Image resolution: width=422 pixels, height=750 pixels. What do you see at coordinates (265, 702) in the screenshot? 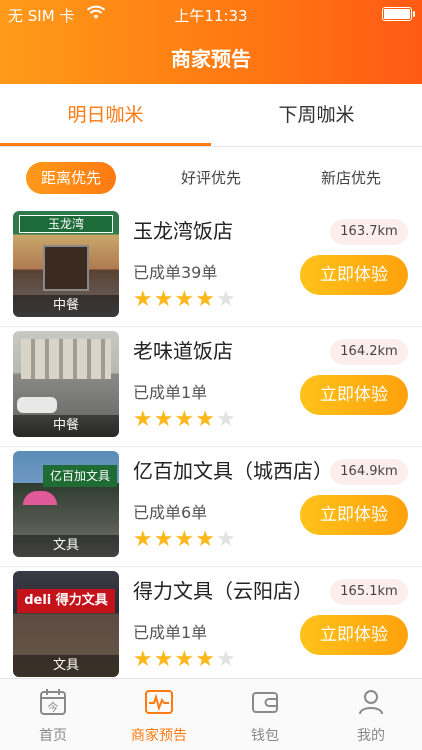
I see `wallet-icon` at bounding box center [265, 702].